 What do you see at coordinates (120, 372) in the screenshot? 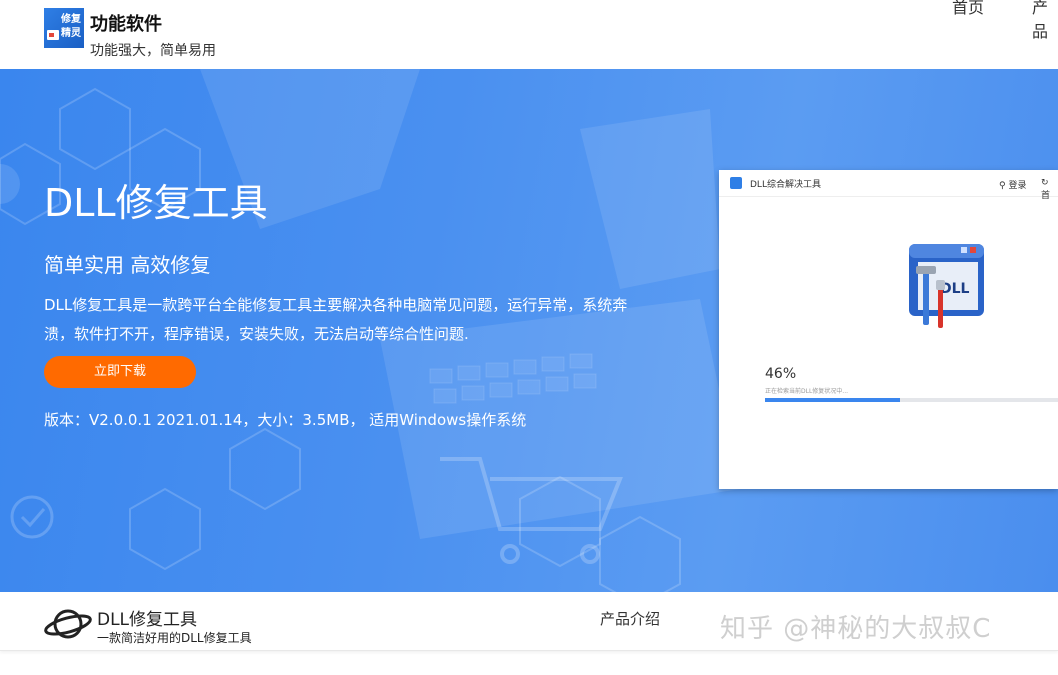
I see `download-button: 立即下载` at bounding box center [120, 372].